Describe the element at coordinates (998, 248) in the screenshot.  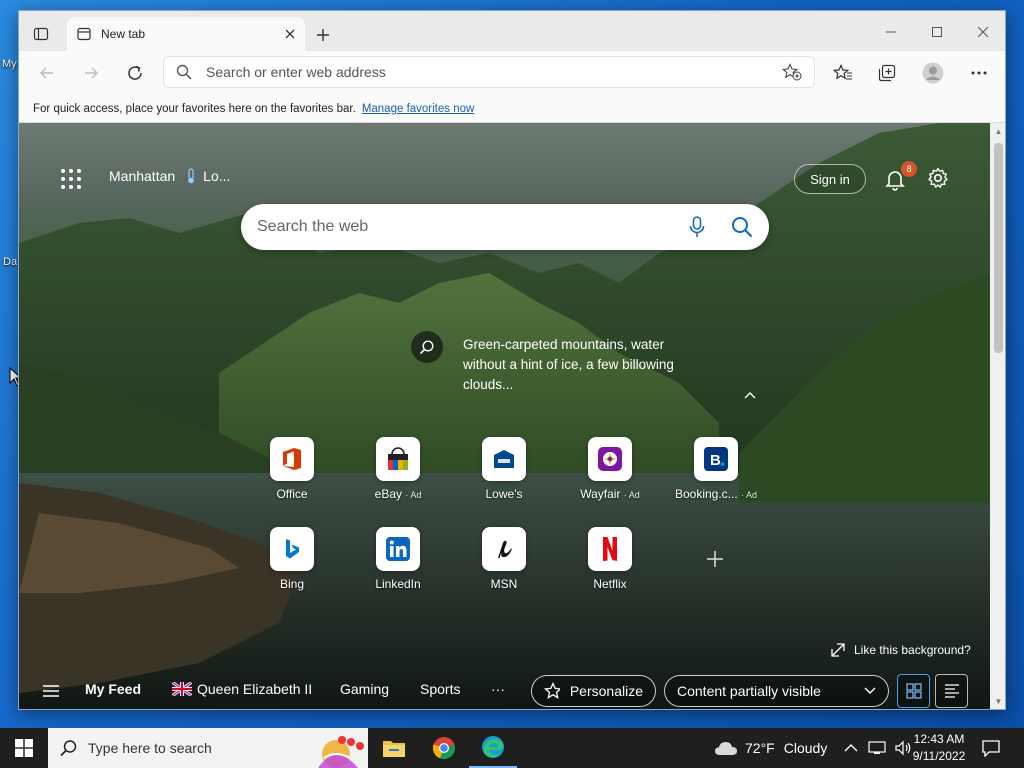
I see `scrollbar-thumb` at that location.